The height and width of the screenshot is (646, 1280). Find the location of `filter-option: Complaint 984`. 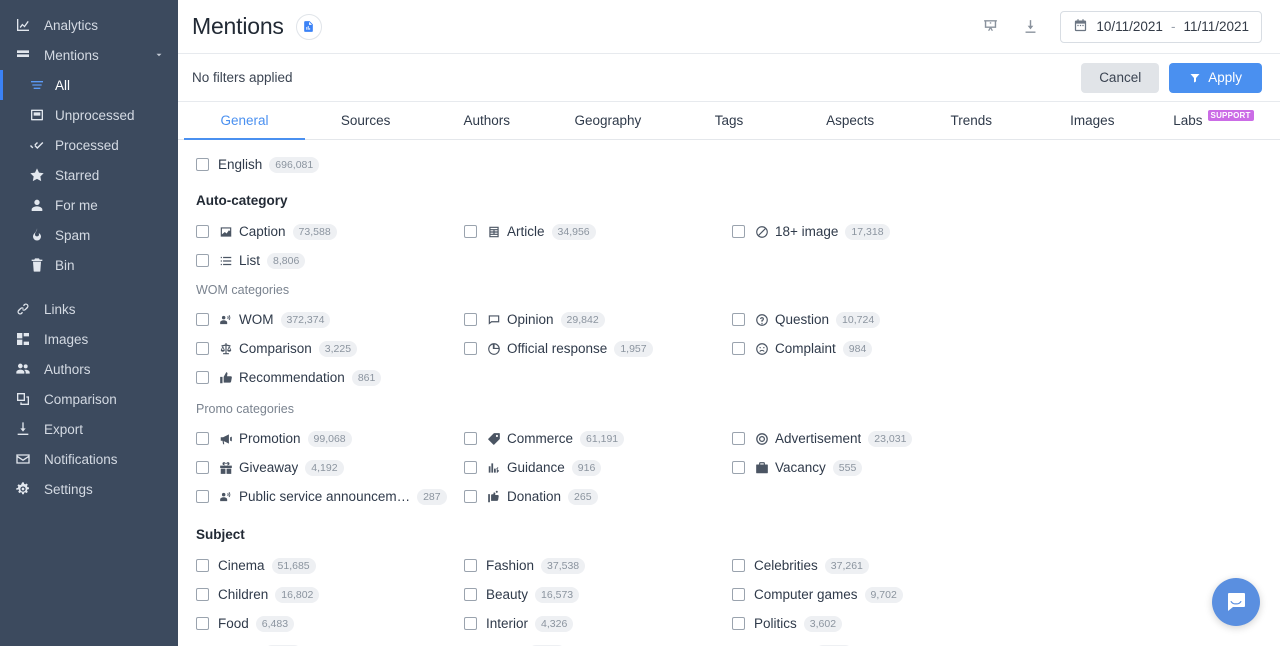

filter-option: Complaint 984 is located at coordinates (866, 348).